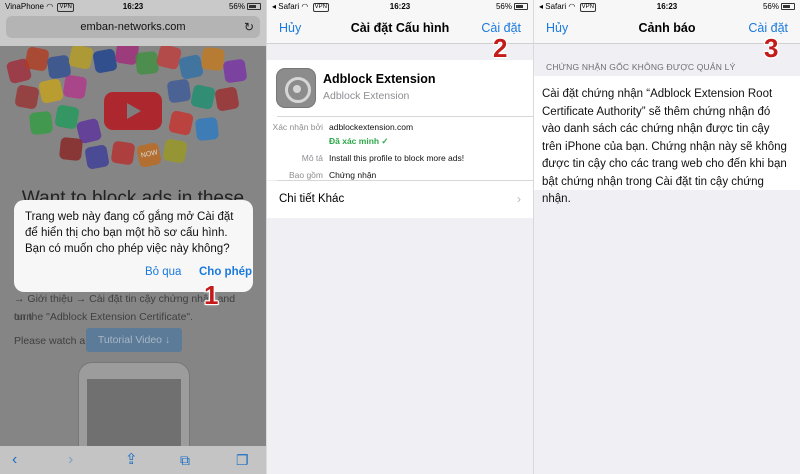 Image resolution: width=800 pixels, height=474 pixels. What do you see at coordinates (242, 460) in the screenshot?
I see `tabs-icon: ❐` at bounding box center [242, 460].